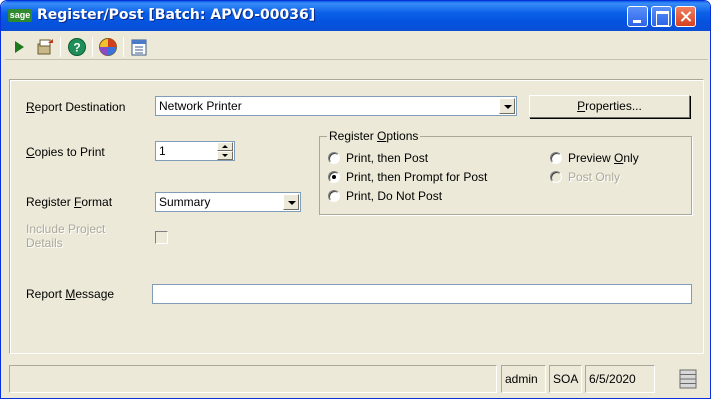  What do you see at coordinates (70, 294) in the screenshot?
I see `report-message-label: Report Message` at bounding box center [70, 294].